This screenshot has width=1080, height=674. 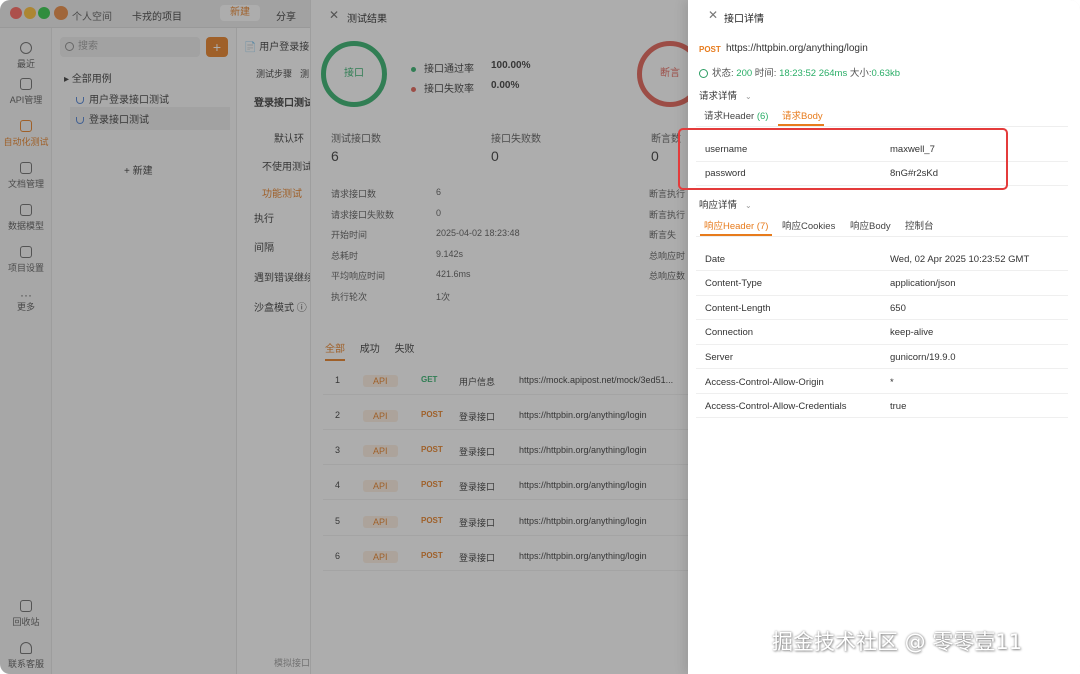 What do you see at coordinates (710, 49) in the screenshot?
I see `method-badge: POST` at bounding box center [710, 49].